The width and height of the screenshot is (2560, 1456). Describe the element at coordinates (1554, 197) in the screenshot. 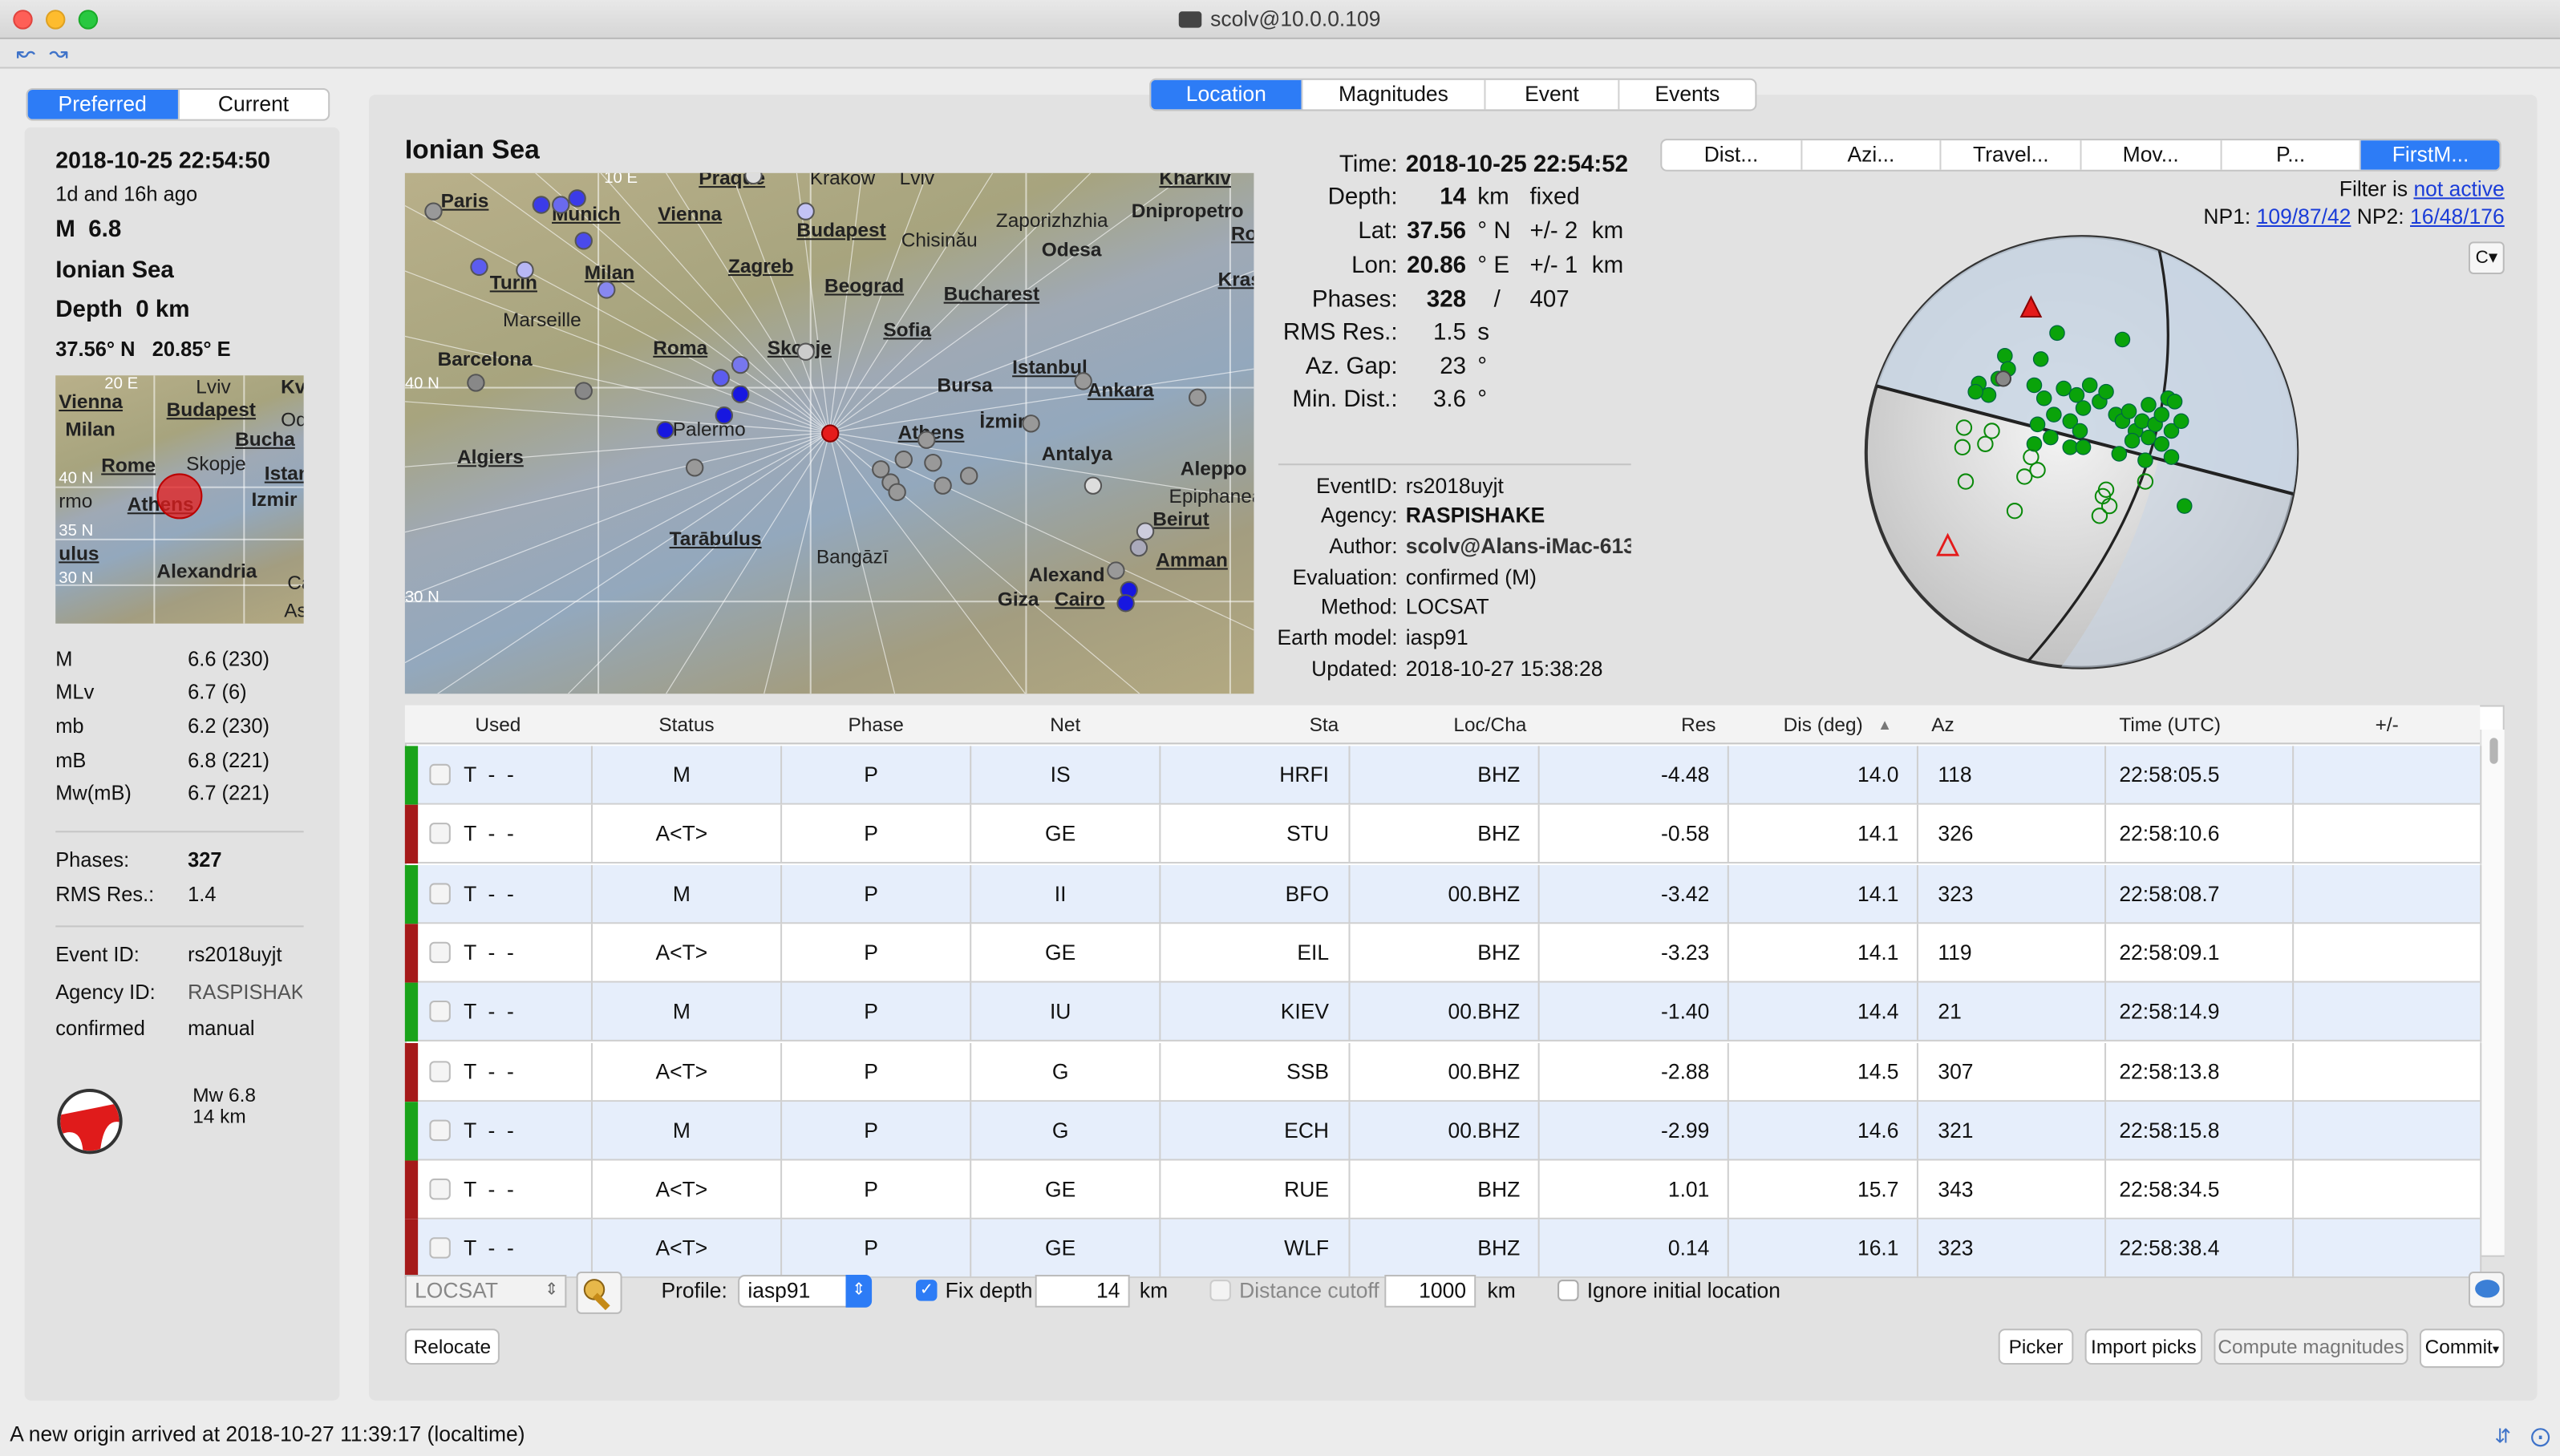

I see `depth-fixed: fixed` at that location.